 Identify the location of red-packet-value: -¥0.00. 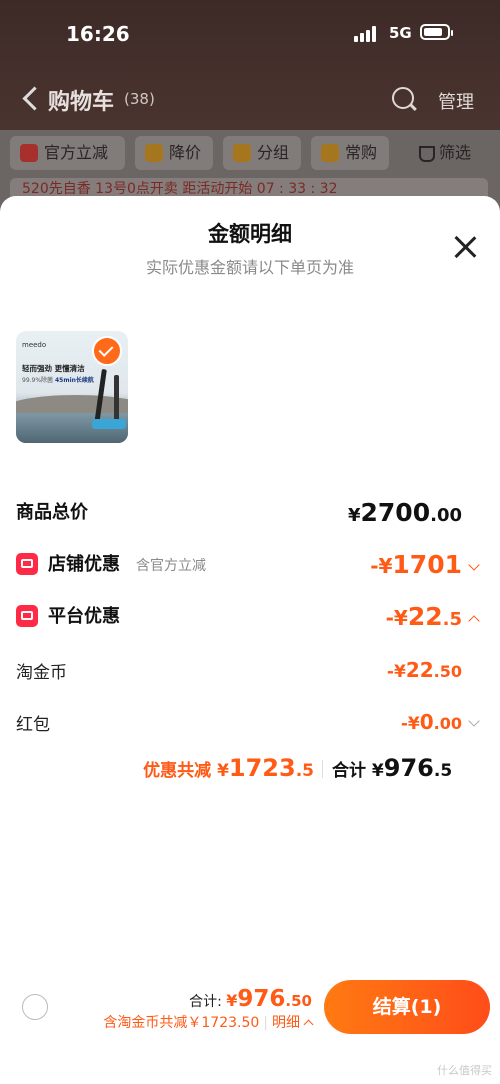
(440, 722).